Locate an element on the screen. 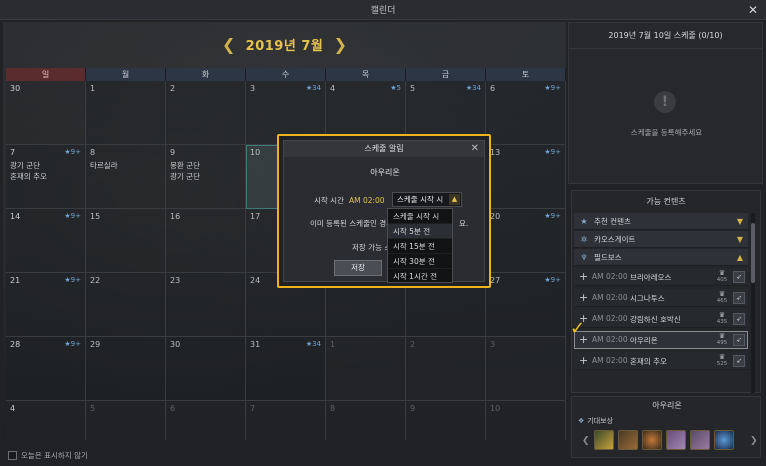 The width and height of the screenshot is (766, 466). reward-prev-icon: ❮ is located at coordinates (586, 441).